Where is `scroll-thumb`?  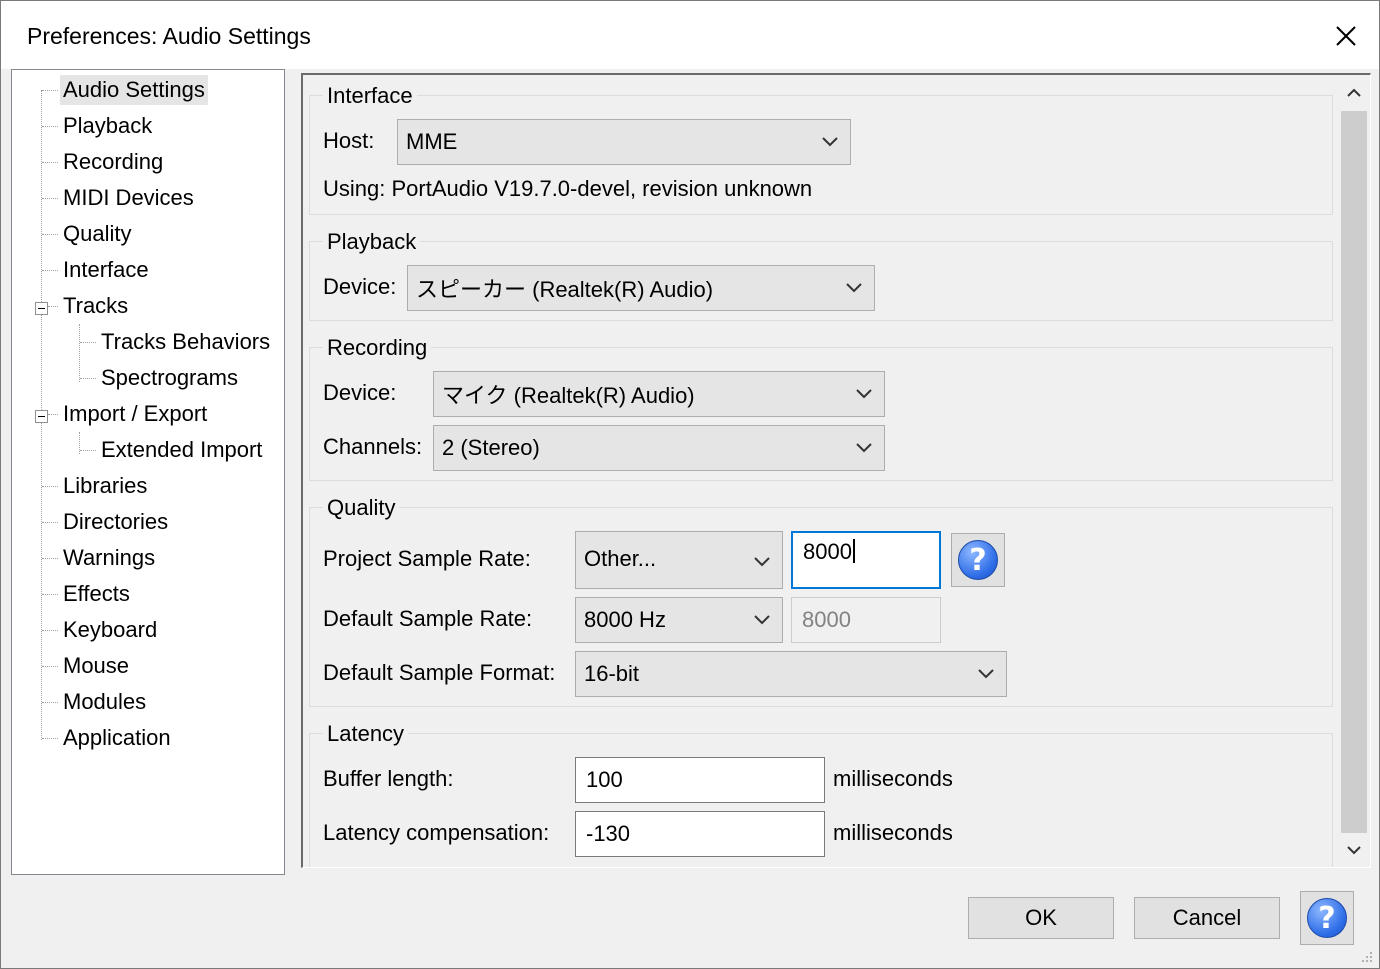 scroll-thumb is located at coordinates (1354, 472).